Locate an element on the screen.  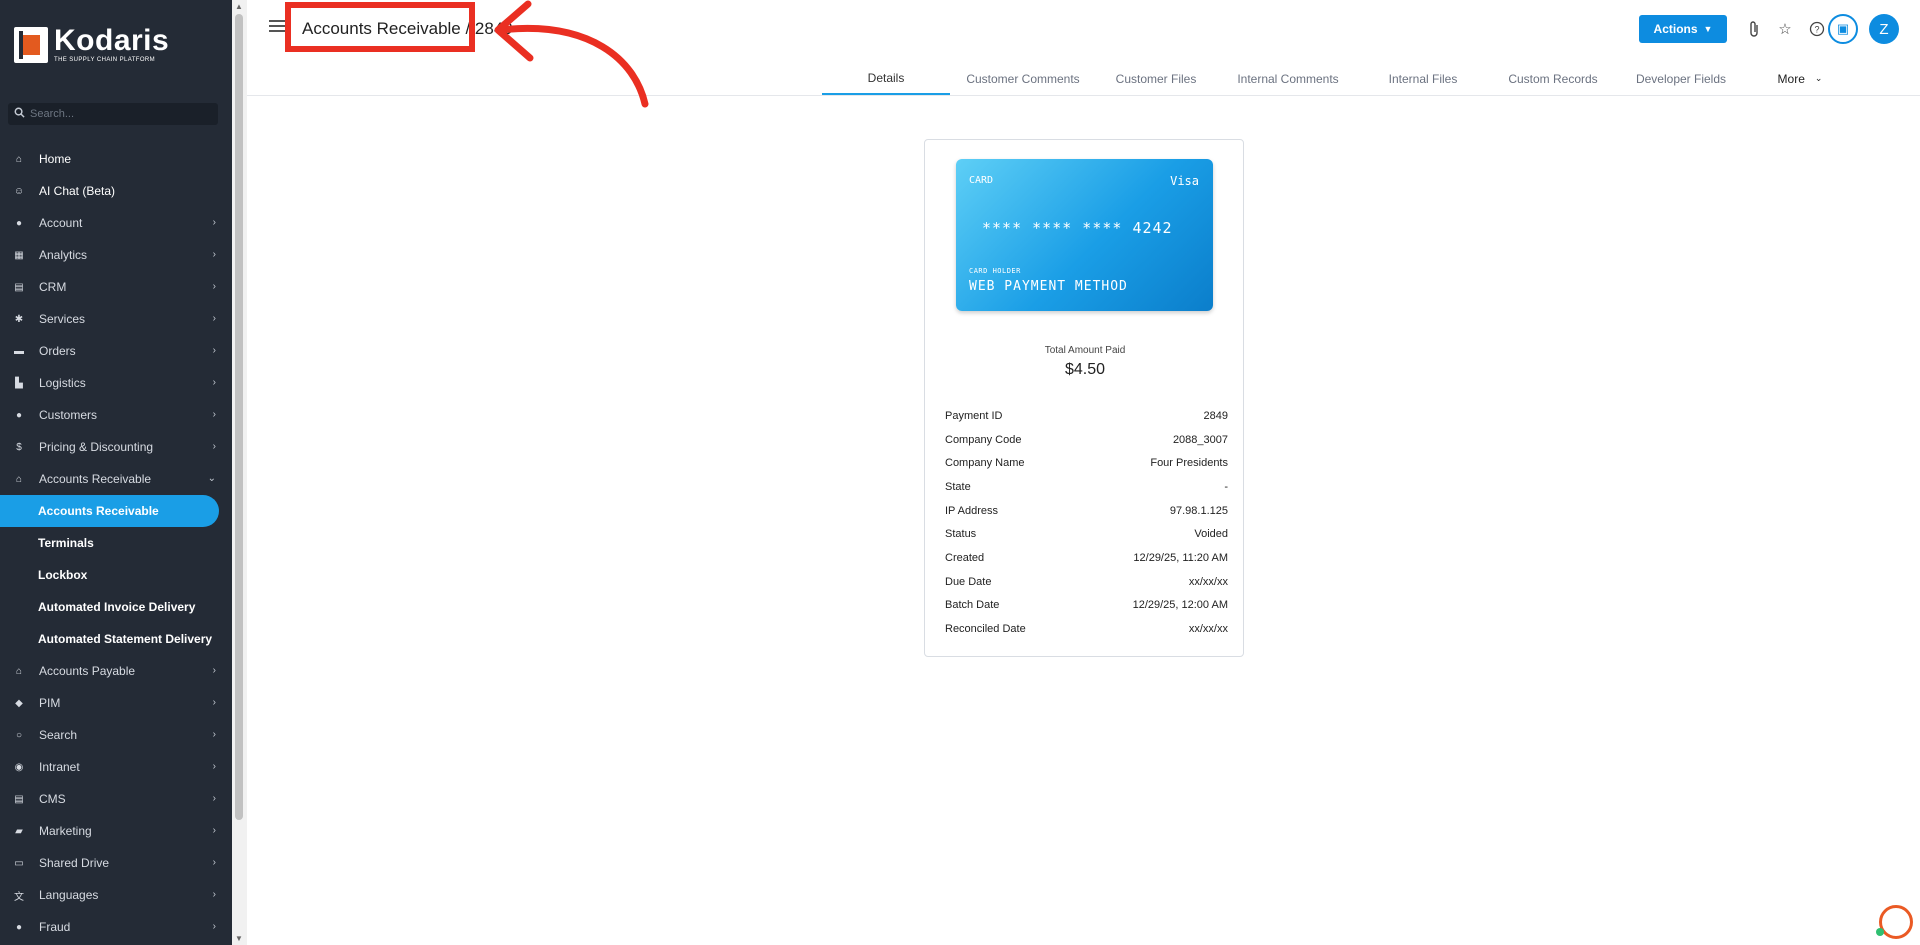
sidebar-subitem-label: Automated Statement Delivery is located at coordinates (125, 639).